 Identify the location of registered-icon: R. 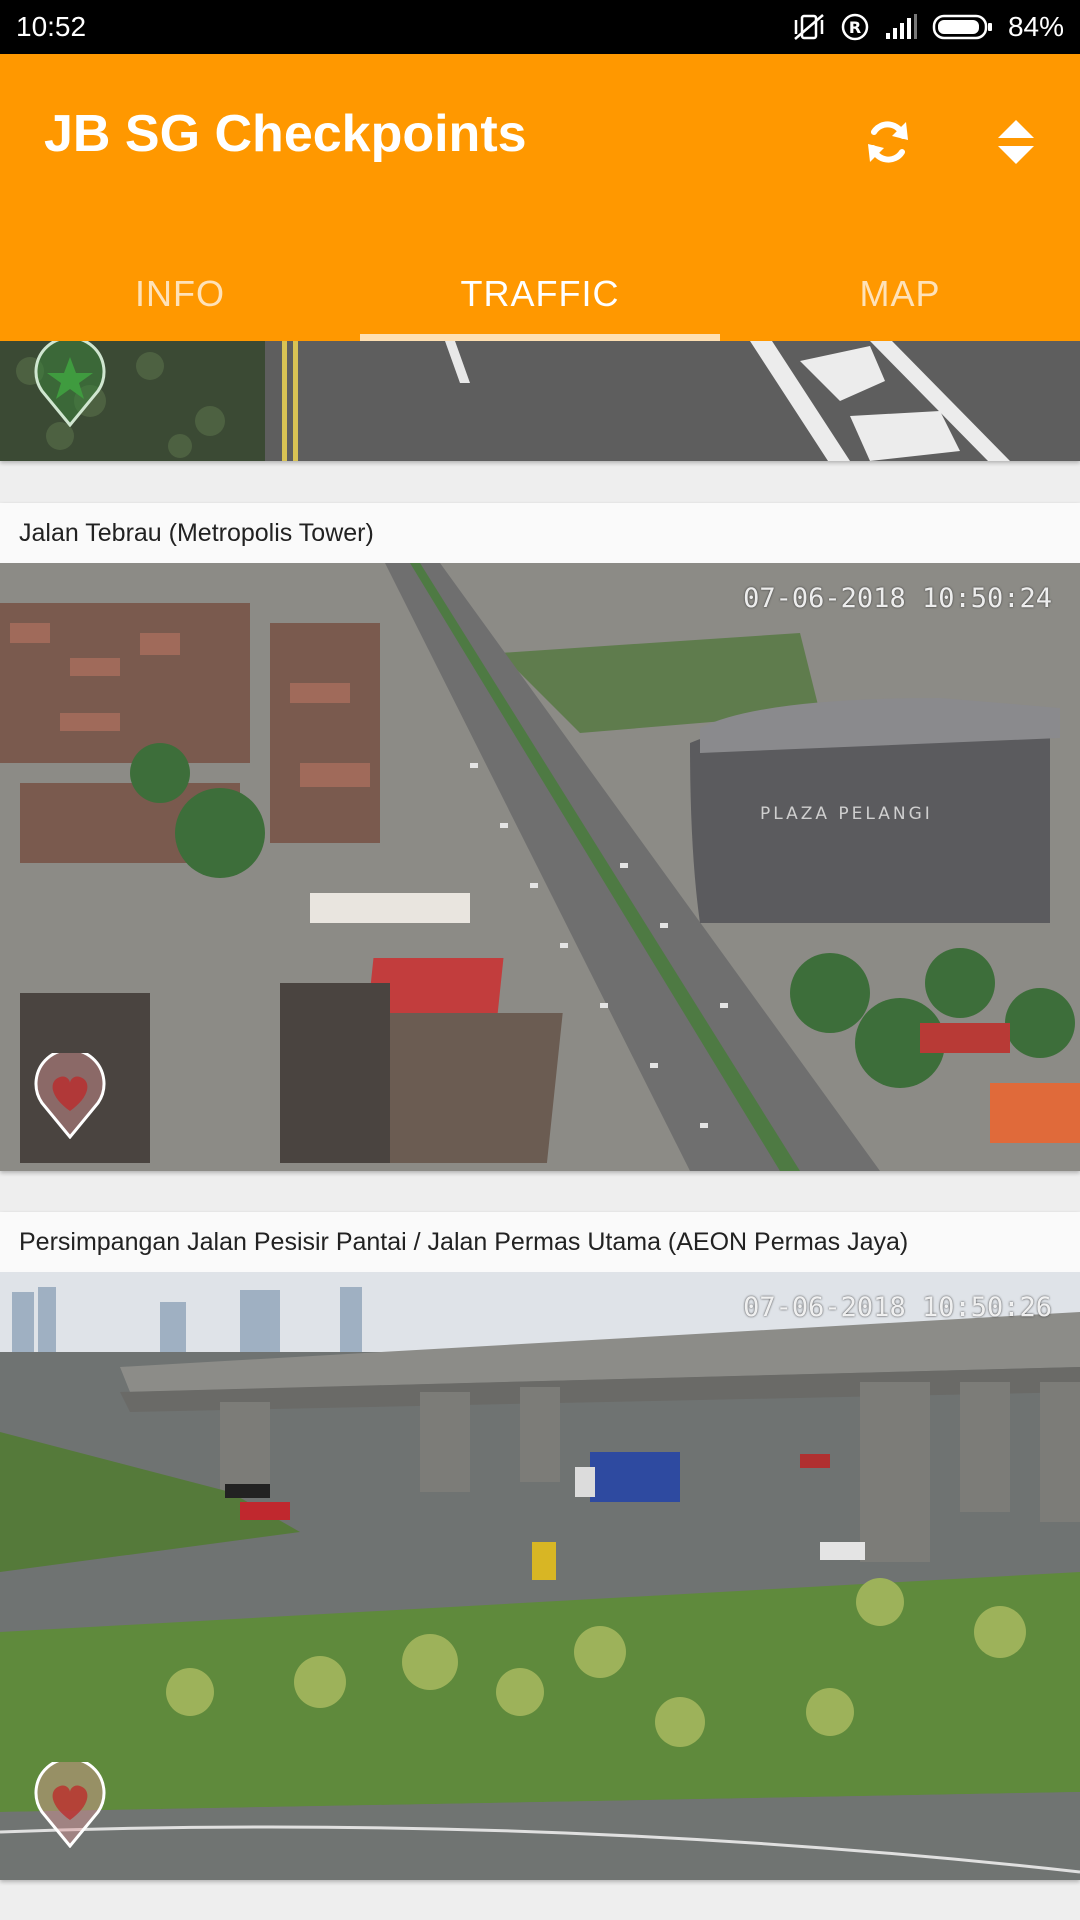
(855, 27).